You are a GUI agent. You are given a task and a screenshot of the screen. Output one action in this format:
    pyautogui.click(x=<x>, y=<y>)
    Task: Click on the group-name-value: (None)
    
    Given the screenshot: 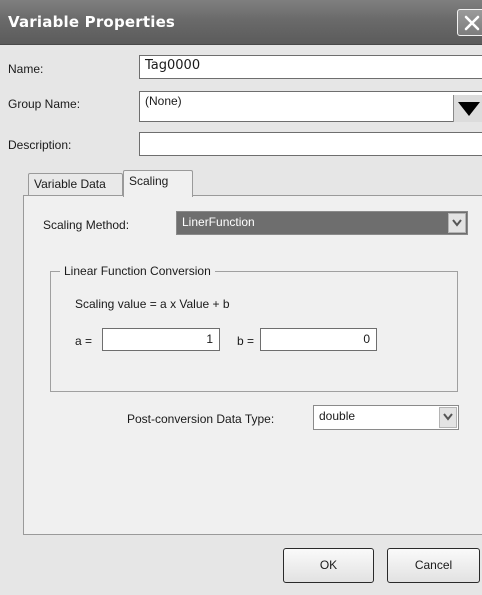 What is the action you would take?
    pyautogui.click(x=163, y=101)
    